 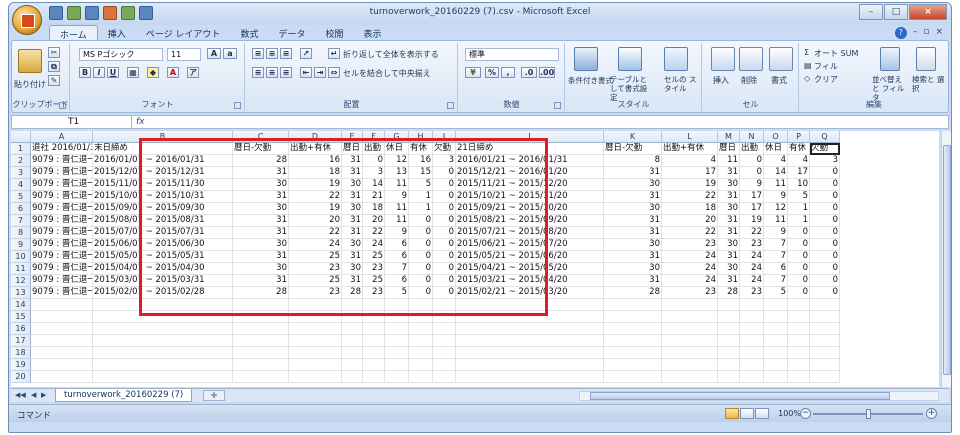 I want to click on cut-icon: ✂, so click(x=54, y=52).